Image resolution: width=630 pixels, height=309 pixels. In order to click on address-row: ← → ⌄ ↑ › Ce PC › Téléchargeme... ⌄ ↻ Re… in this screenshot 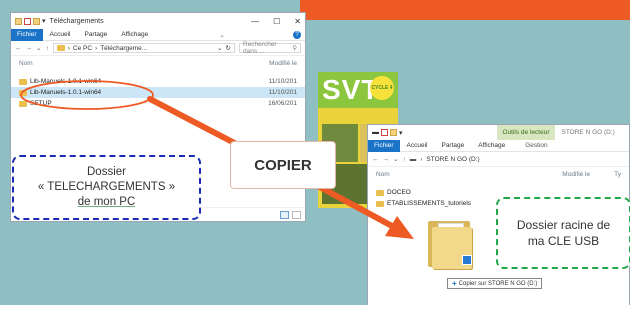, I will do `click(158, 48)`.